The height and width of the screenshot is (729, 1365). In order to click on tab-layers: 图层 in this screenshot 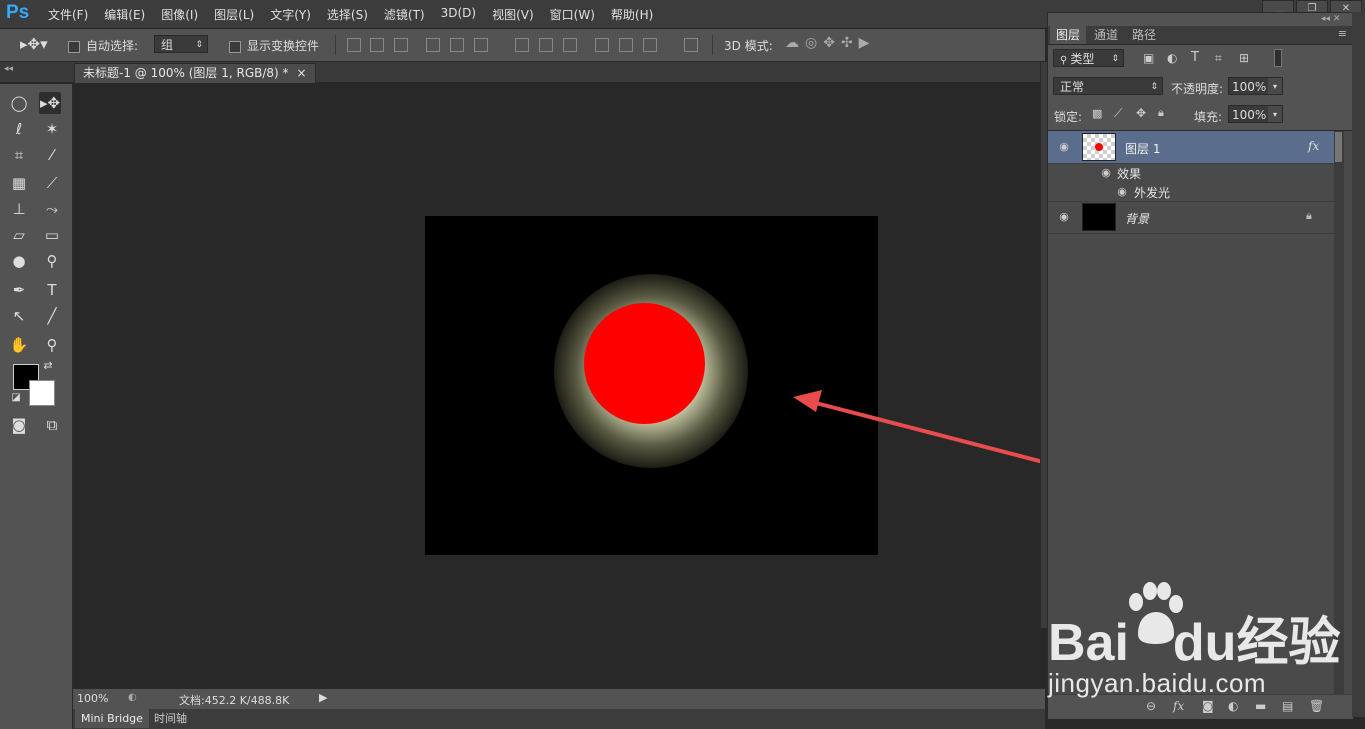, I will do `click(1068, 35)`.